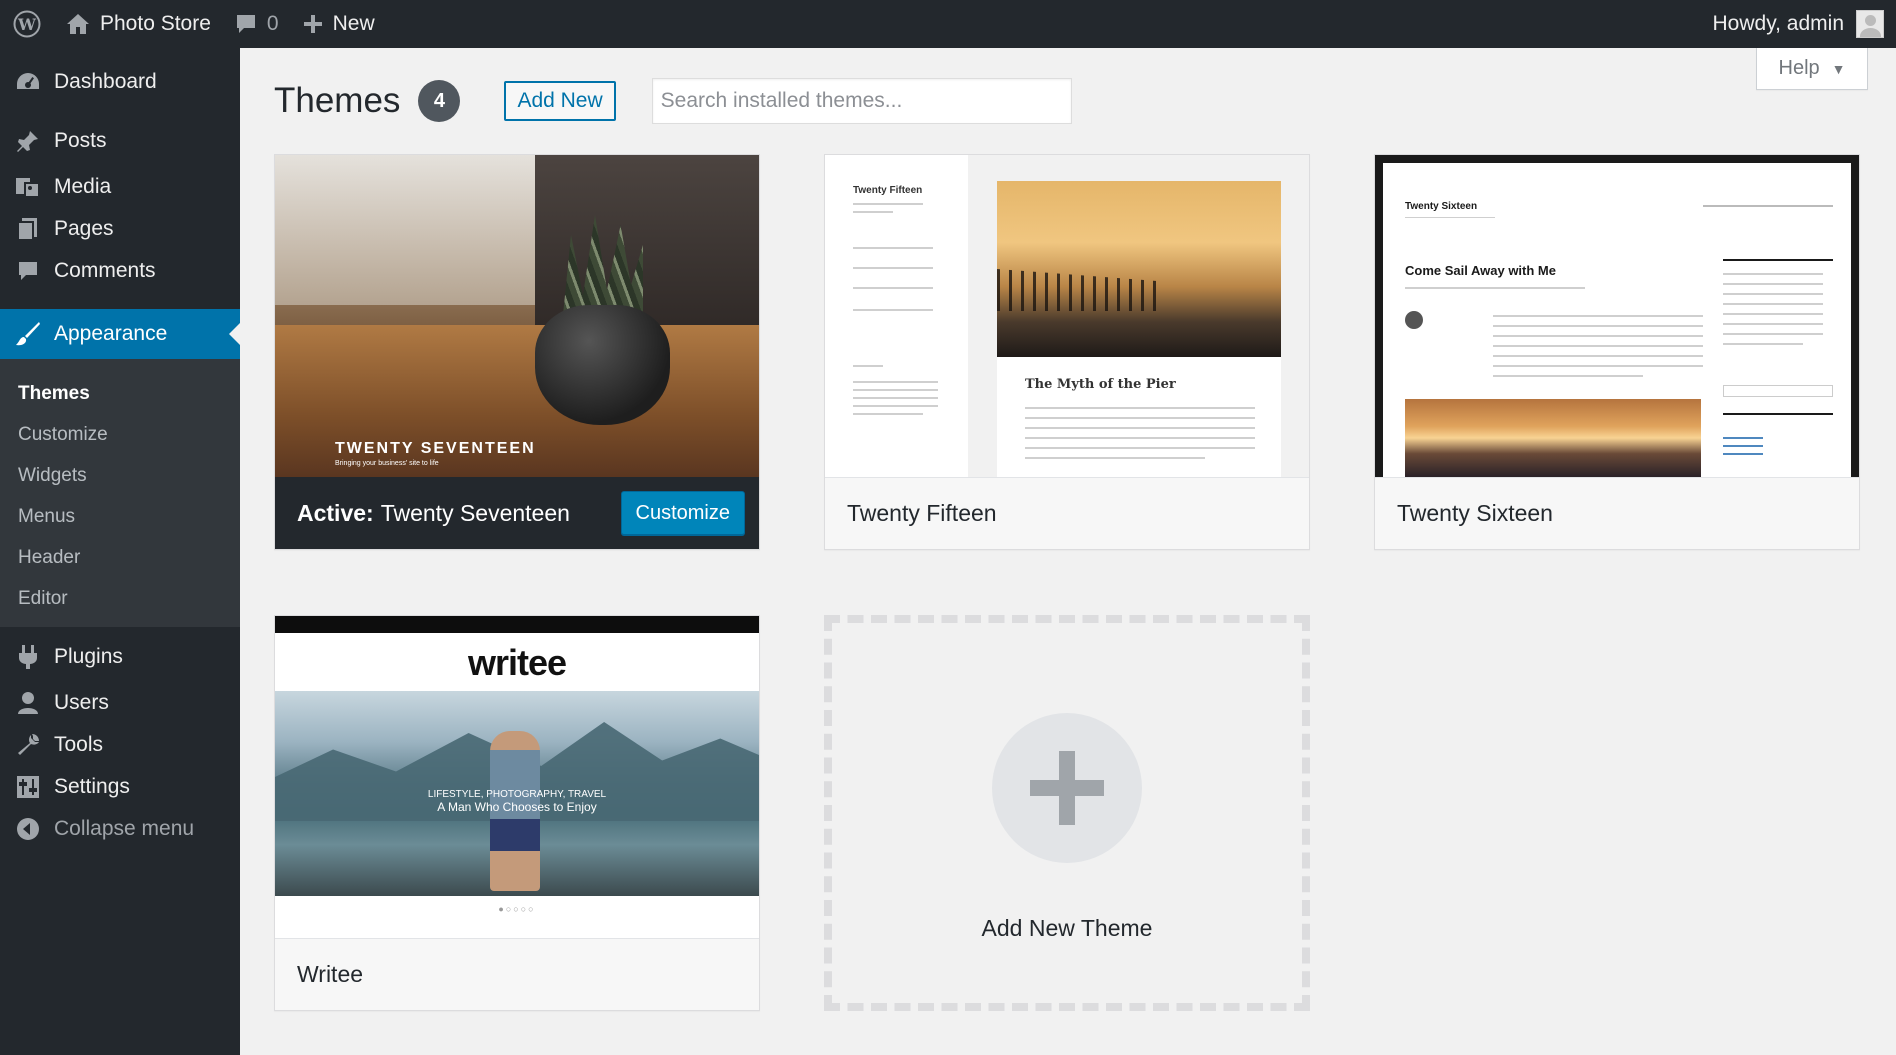 This screenshot has height=1055, width=1896. What do you see at coordinates (92, 786) in the screenshot?
I see `menu-label: Settings` at bounding box center [92, 786].